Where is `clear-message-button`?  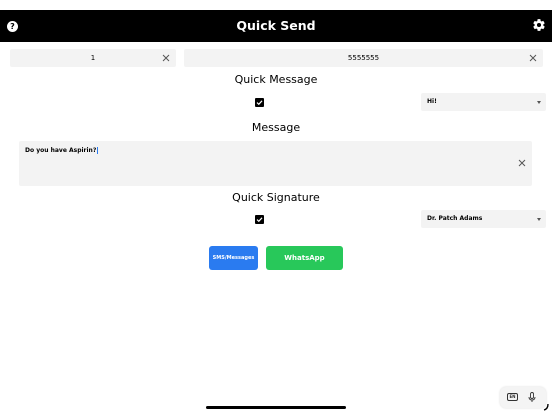 clear-message-button is located at coordinates (522, 163).